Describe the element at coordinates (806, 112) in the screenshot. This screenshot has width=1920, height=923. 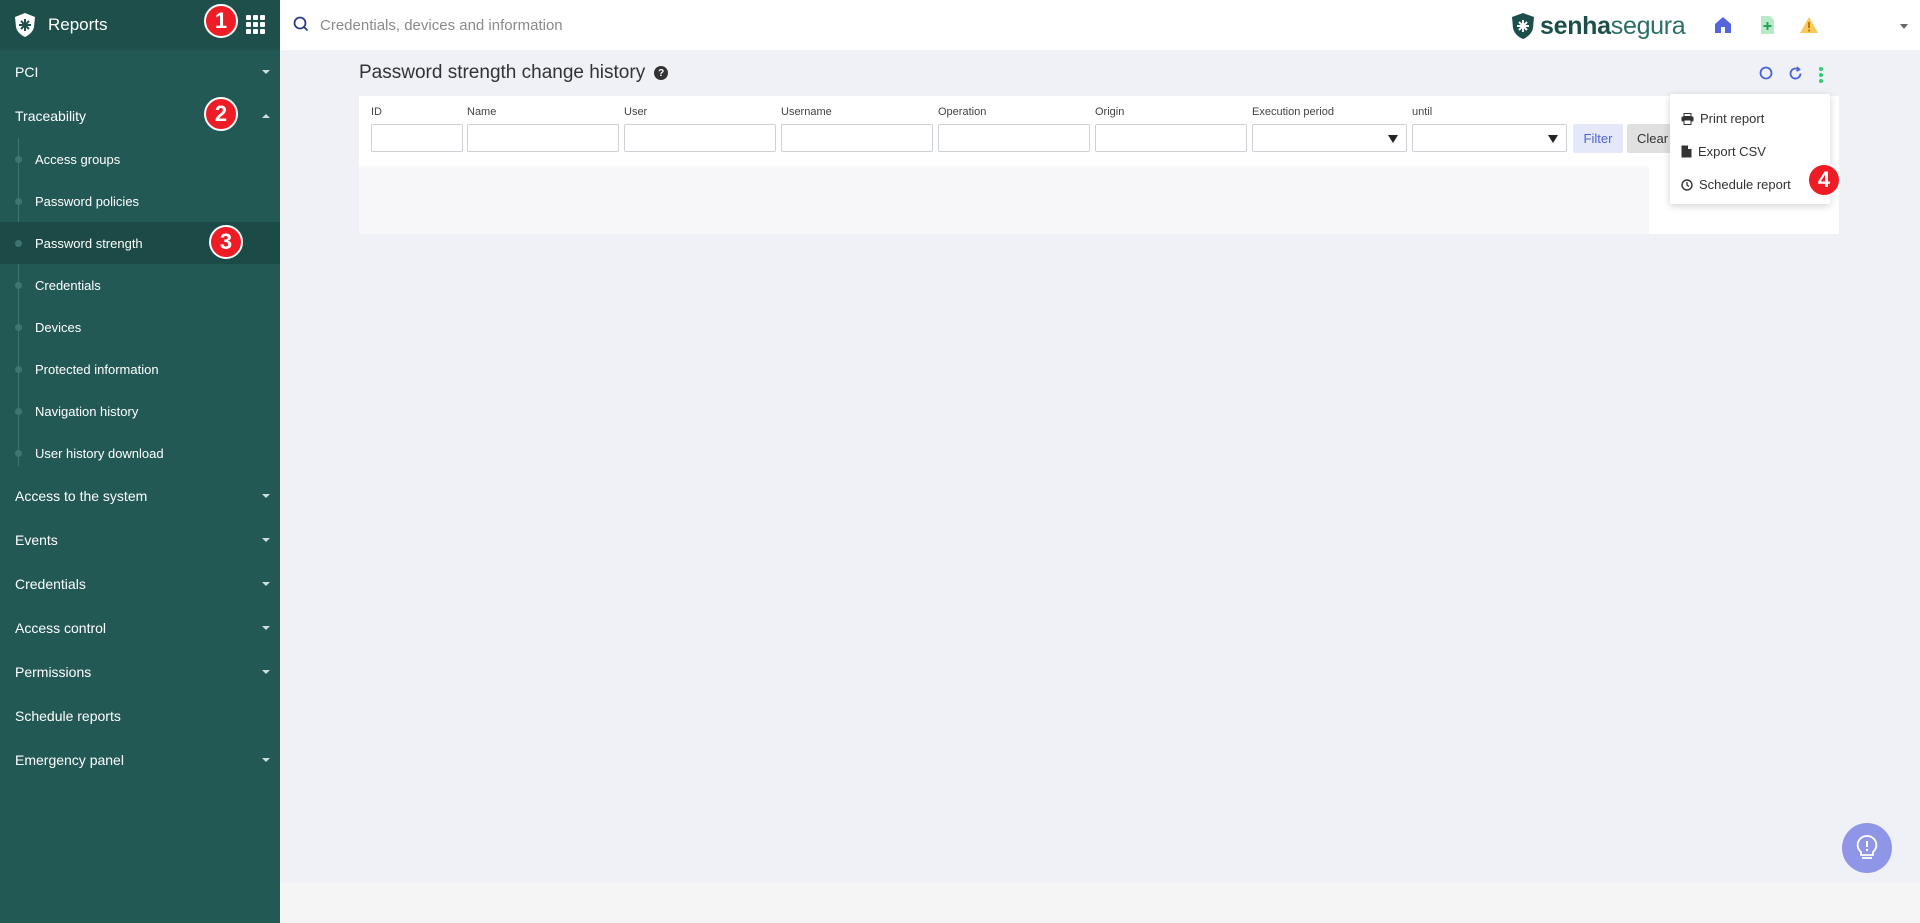
I see `filter-username-label: Username` at that location.